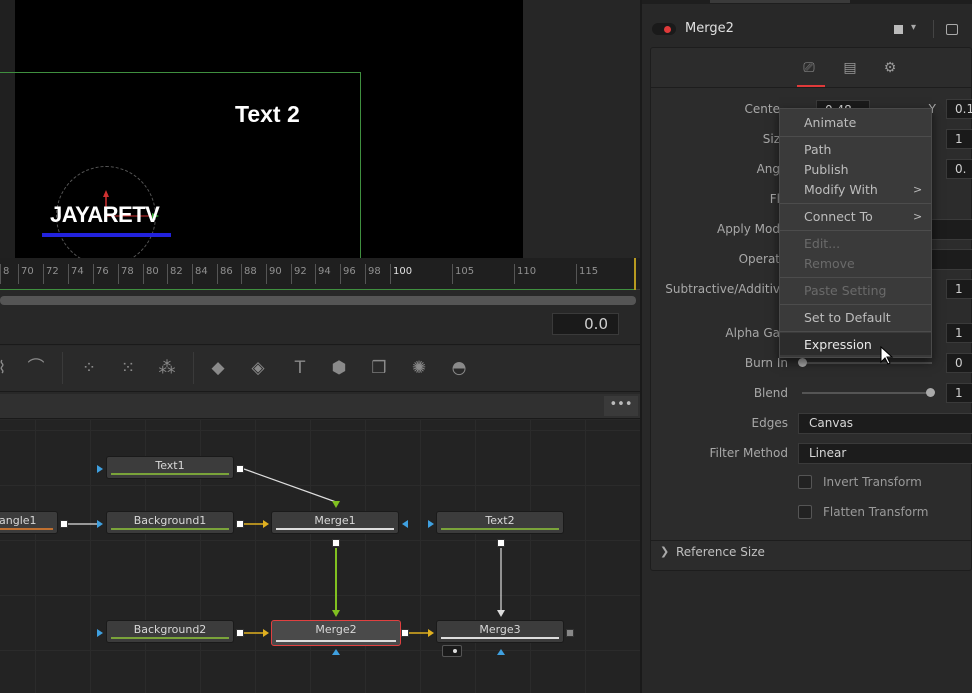 The width and height of the screenshot is (972, 693). What do you see at coordinates (102, 271) in the screenshot?
I see `ruler-tick-label: 76` at bounding box center [102, 271].